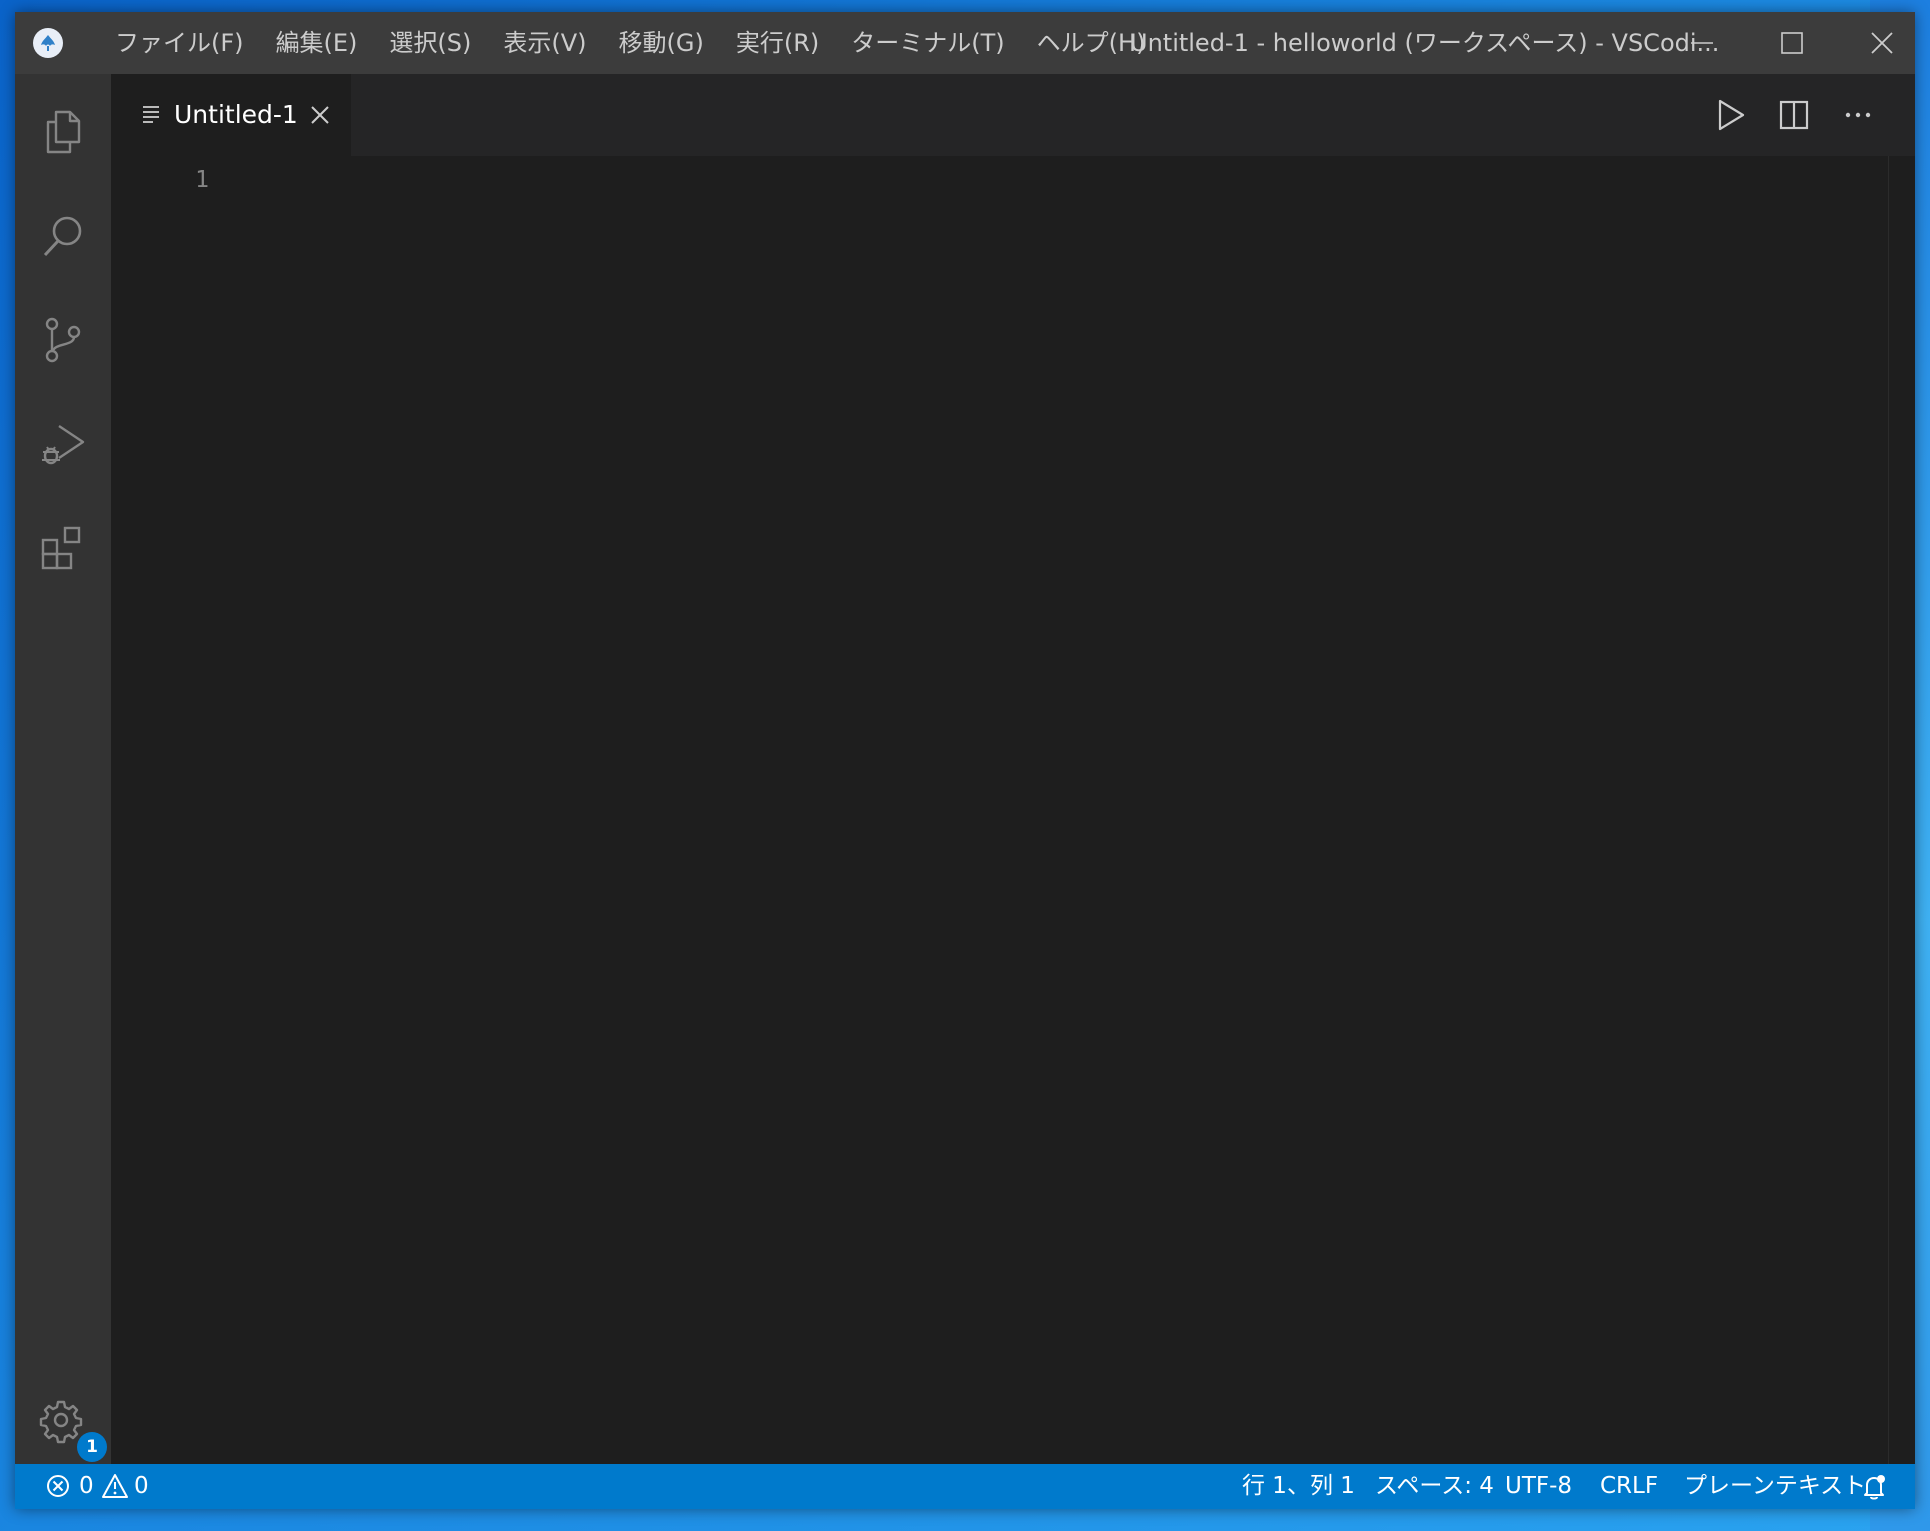 The height and width of the screenshot is (1531, 1930). Describe the element at coordinates (965, 1486) in the screenshot. I see `status-bar: 0 0 行 1、列 1 スペース: 4 UTF-8 CRLF プレーンテキスト` at that location.